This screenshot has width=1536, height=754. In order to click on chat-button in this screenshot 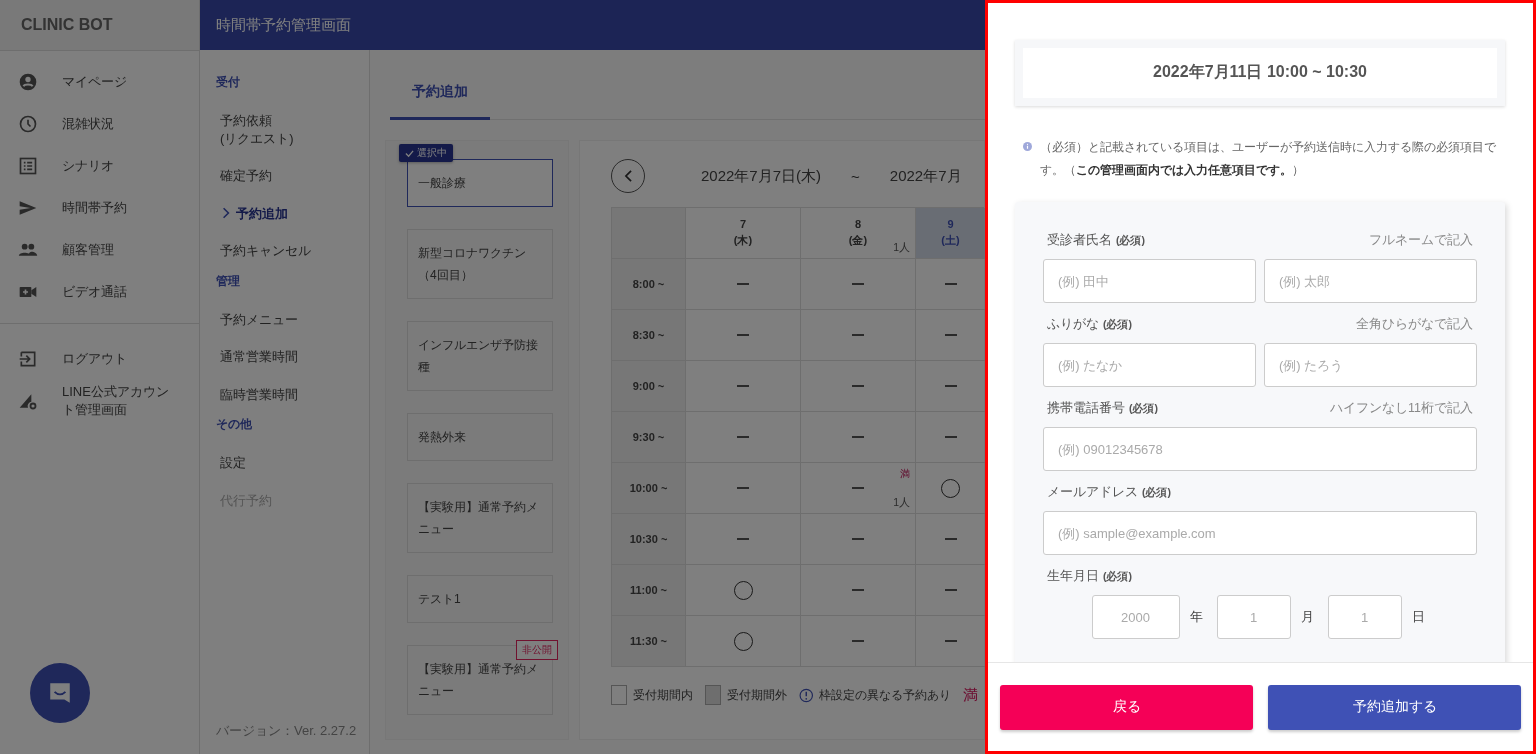, I will do `click(60, 693)`.